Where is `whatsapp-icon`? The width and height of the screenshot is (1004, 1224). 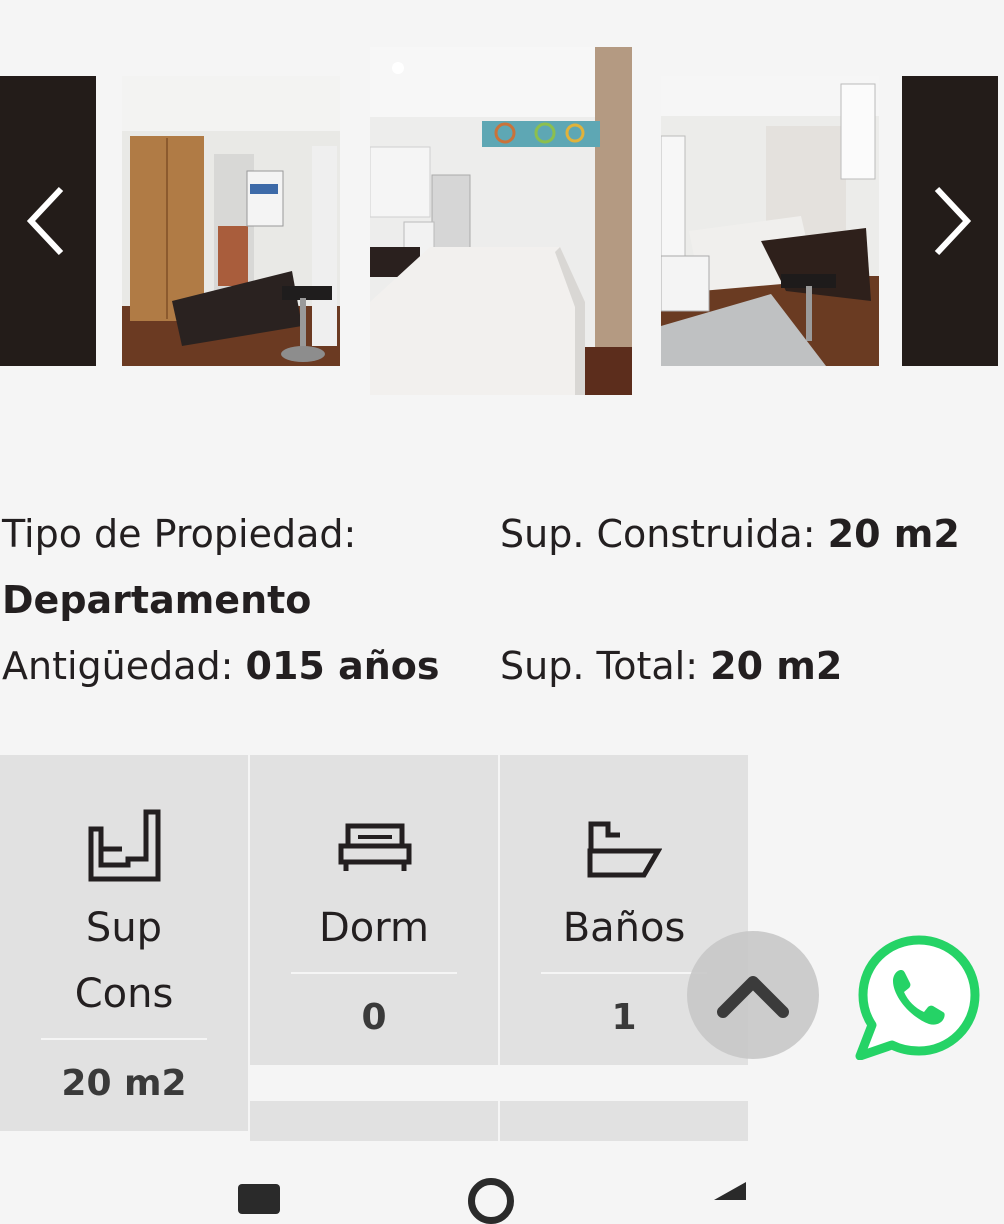
whatsapp-icon is located at coordinates (917, 998).